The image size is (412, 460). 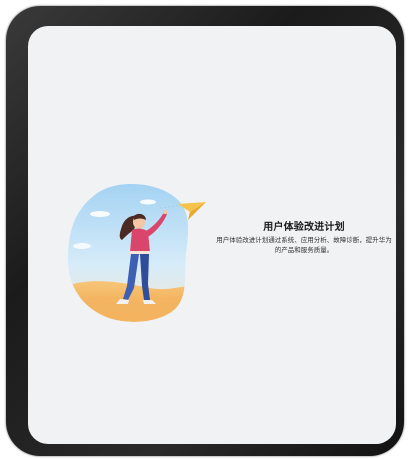 I want to click on woman-with-paper-plane-illustration, so click(x=137, y=252).